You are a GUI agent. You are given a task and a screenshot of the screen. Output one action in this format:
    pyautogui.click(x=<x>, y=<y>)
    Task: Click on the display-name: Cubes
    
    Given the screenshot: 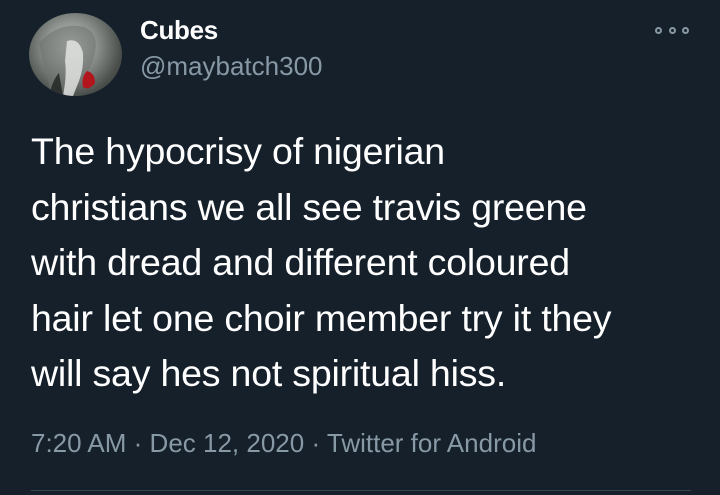 What is the action you would take?
    pyautogui.click(x=179, y=30)
    